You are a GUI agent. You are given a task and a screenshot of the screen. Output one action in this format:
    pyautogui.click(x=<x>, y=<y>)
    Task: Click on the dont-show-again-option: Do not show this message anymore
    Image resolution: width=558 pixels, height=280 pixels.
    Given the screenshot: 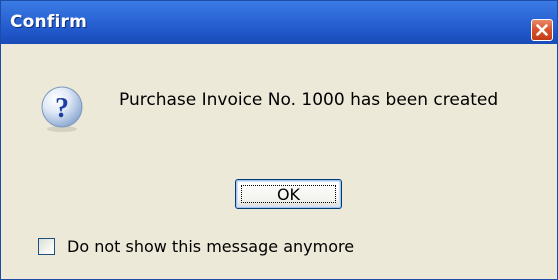 What is the action you would take?
    pyautogui.click(x=196, y=246)
    